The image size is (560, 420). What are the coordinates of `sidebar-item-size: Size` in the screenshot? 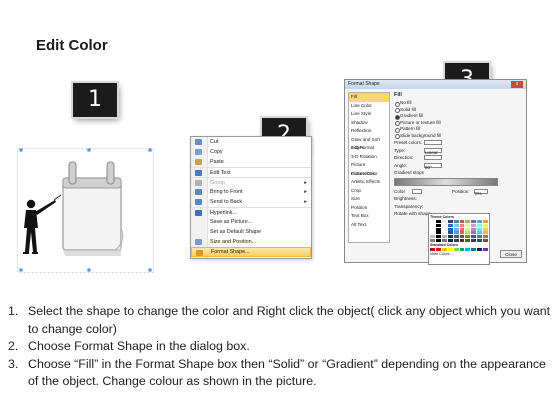 It's located at (369, 199).